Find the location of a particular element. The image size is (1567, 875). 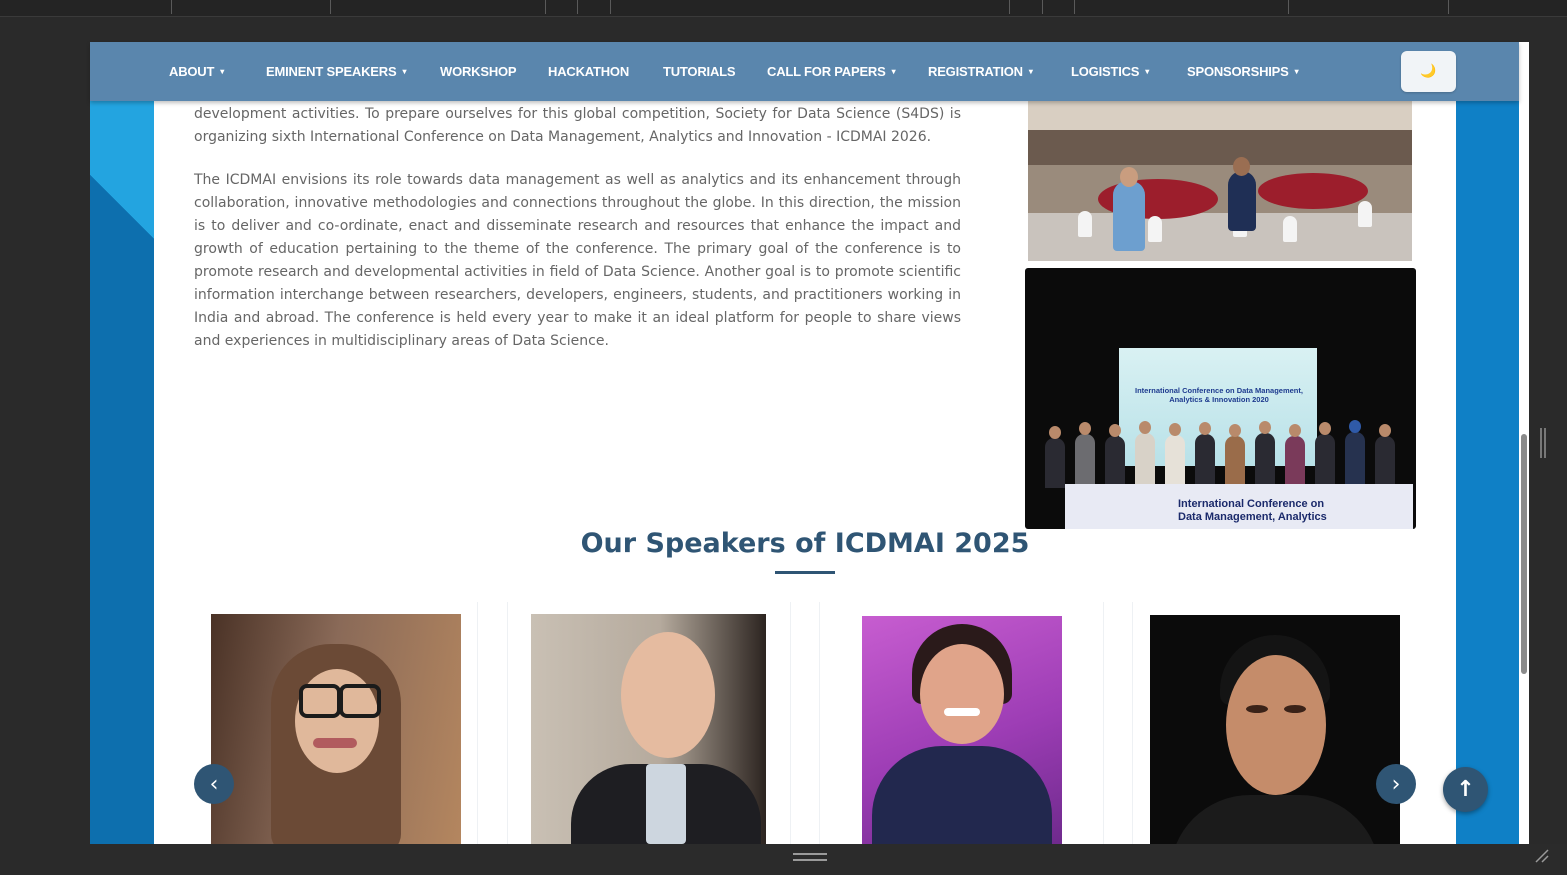

chevron-left-icon: ‹ is located at coordinates (214, 784).